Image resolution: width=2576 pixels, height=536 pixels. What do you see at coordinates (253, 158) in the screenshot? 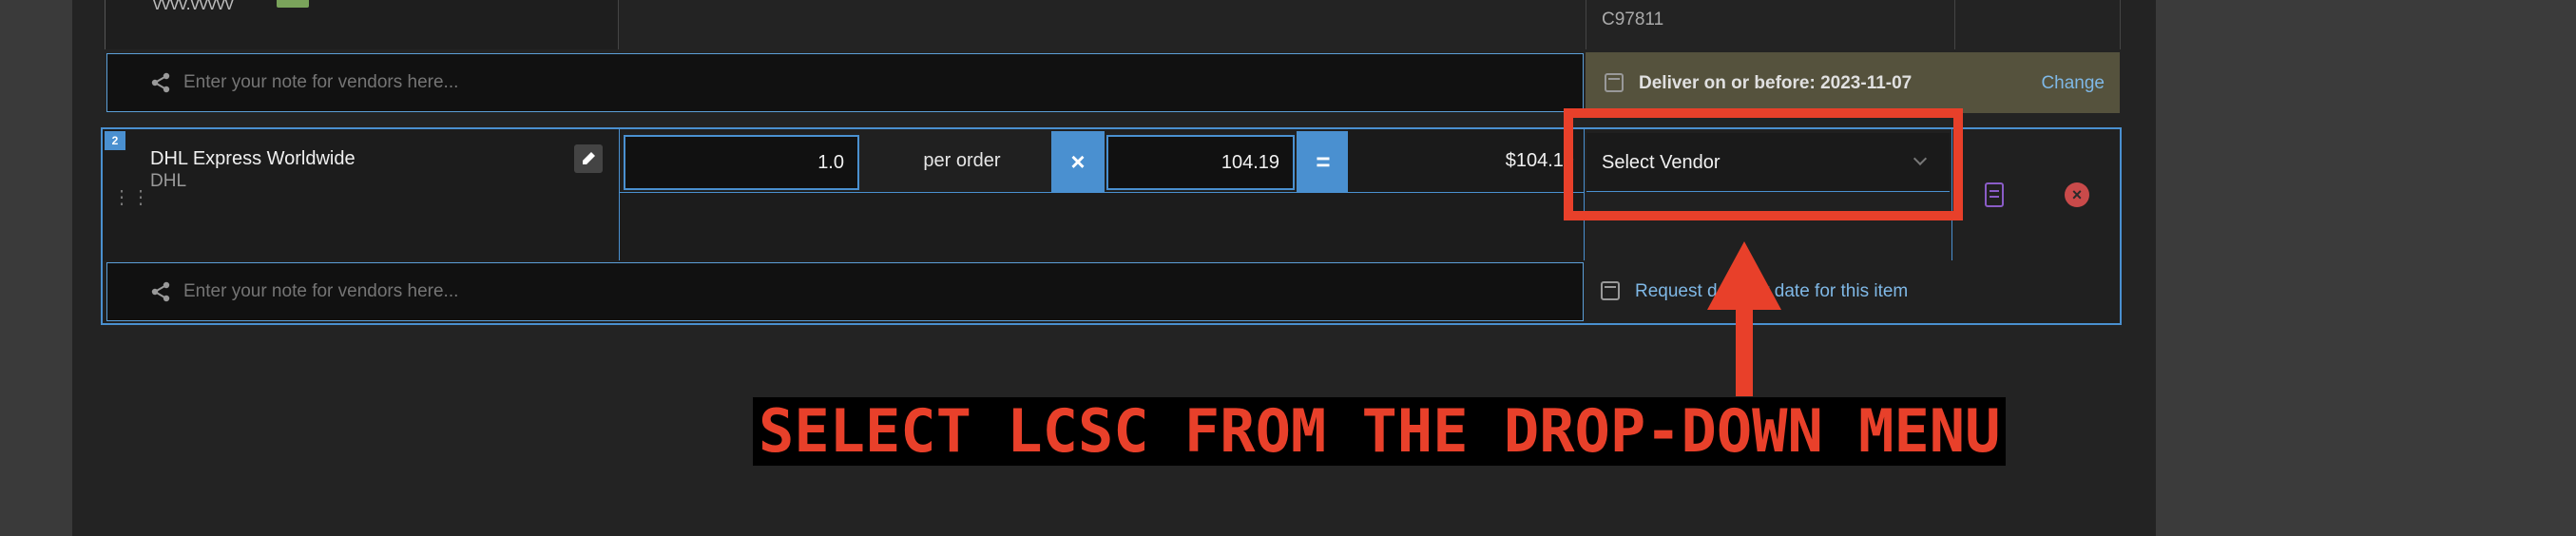
I see `shipping-service-name: DHL Express Worldwide` at bounding box center [253, 158].